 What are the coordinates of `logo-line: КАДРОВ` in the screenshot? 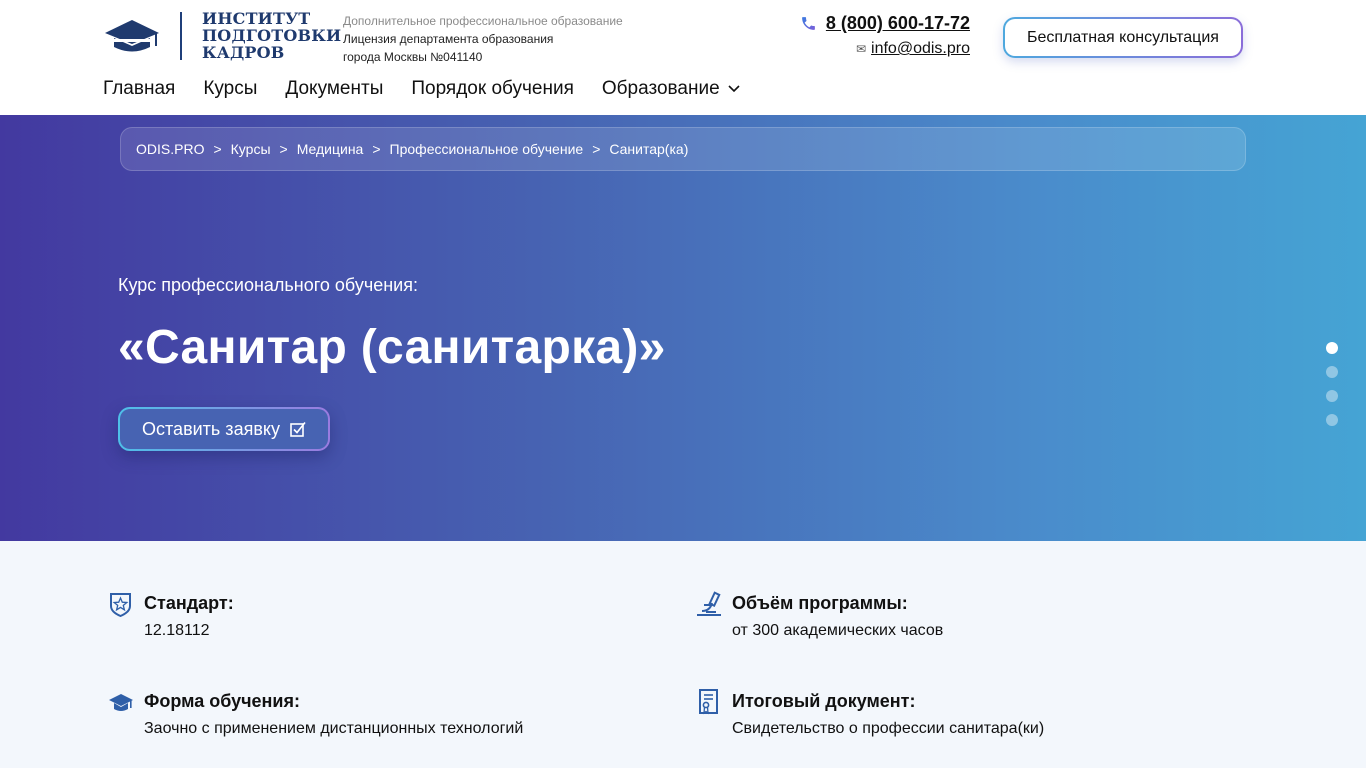 It's located at (243, 52).